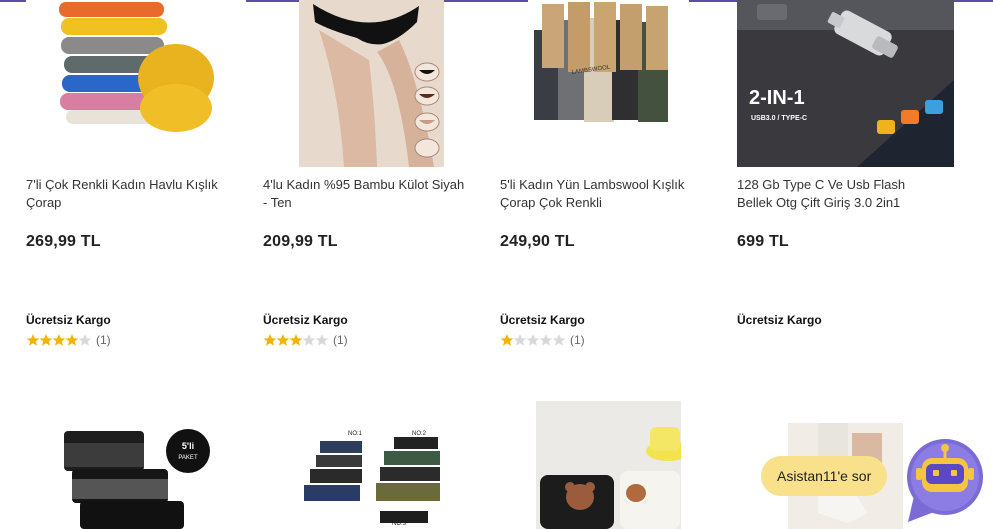  I want to click on product-card: NO:1 NO:2 NO:3, so click(372, 478).